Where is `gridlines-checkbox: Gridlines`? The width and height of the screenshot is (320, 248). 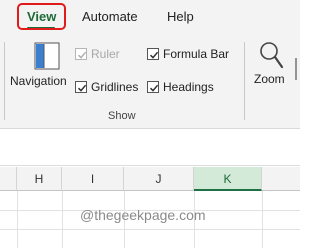
gridlines-checkbox: Gridlines is located at coordinates (108, 87).